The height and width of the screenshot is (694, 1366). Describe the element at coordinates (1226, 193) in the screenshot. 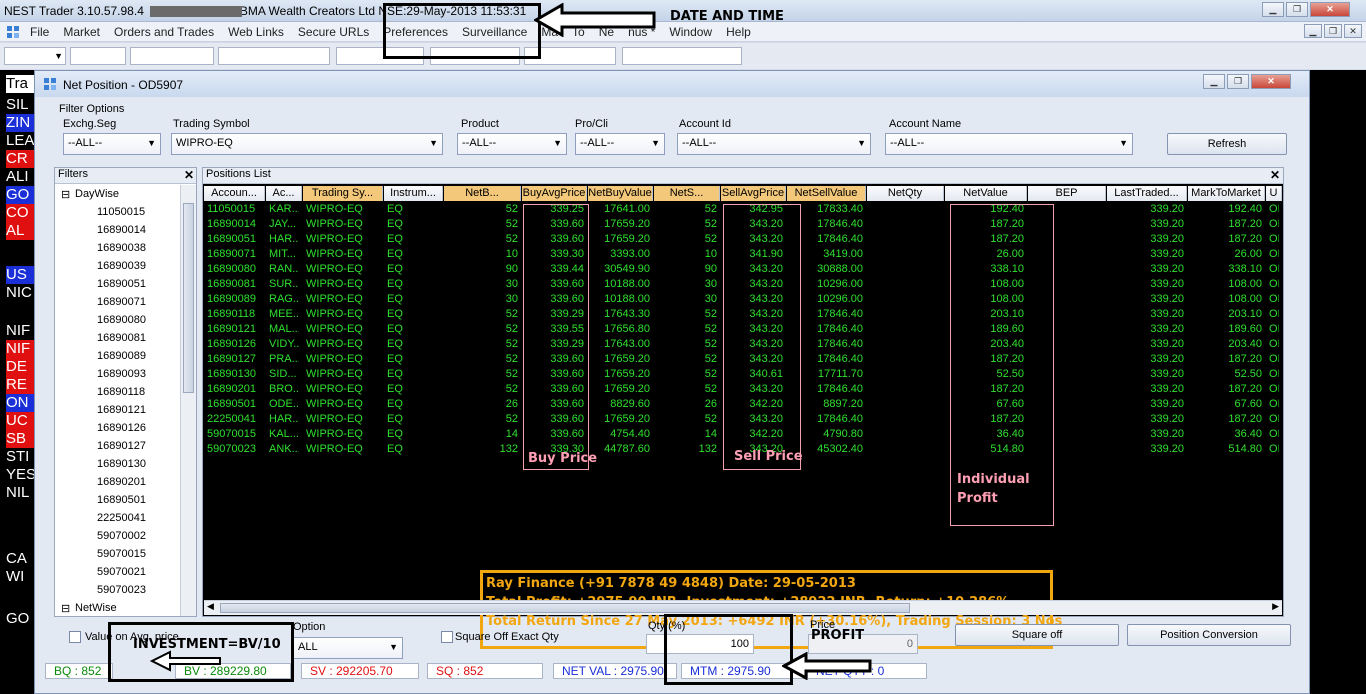

I see `column-header: MarkToMarket` at that location.